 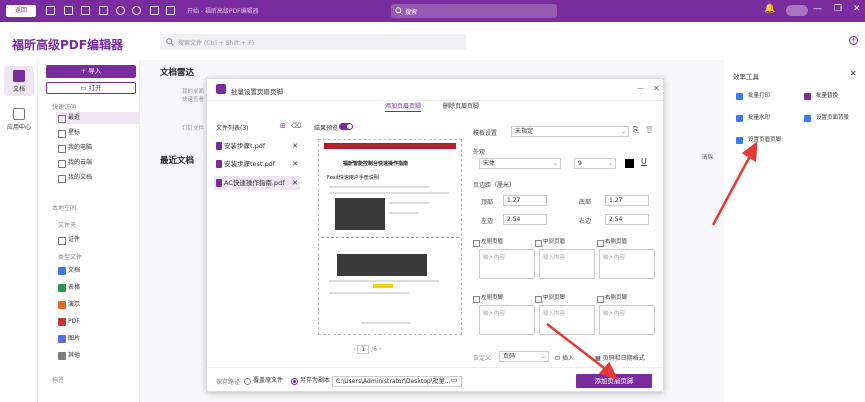 I want to click on section-file-types: 类型文件, so click(x=70, y=256).